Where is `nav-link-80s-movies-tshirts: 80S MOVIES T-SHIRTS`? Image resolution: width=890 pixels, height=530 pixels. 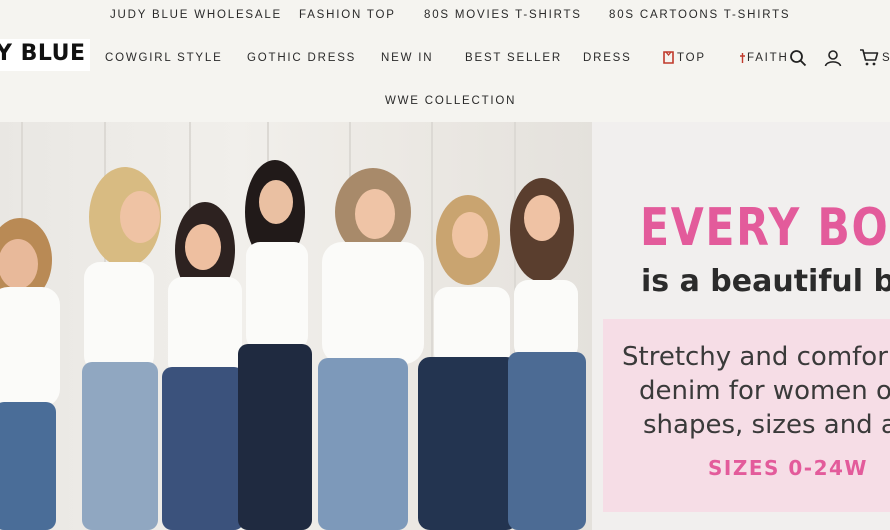
nav-link-80s-movies-tshirts: 80S MOVIES T-SHIRTS is located at coordinates (503, 15).